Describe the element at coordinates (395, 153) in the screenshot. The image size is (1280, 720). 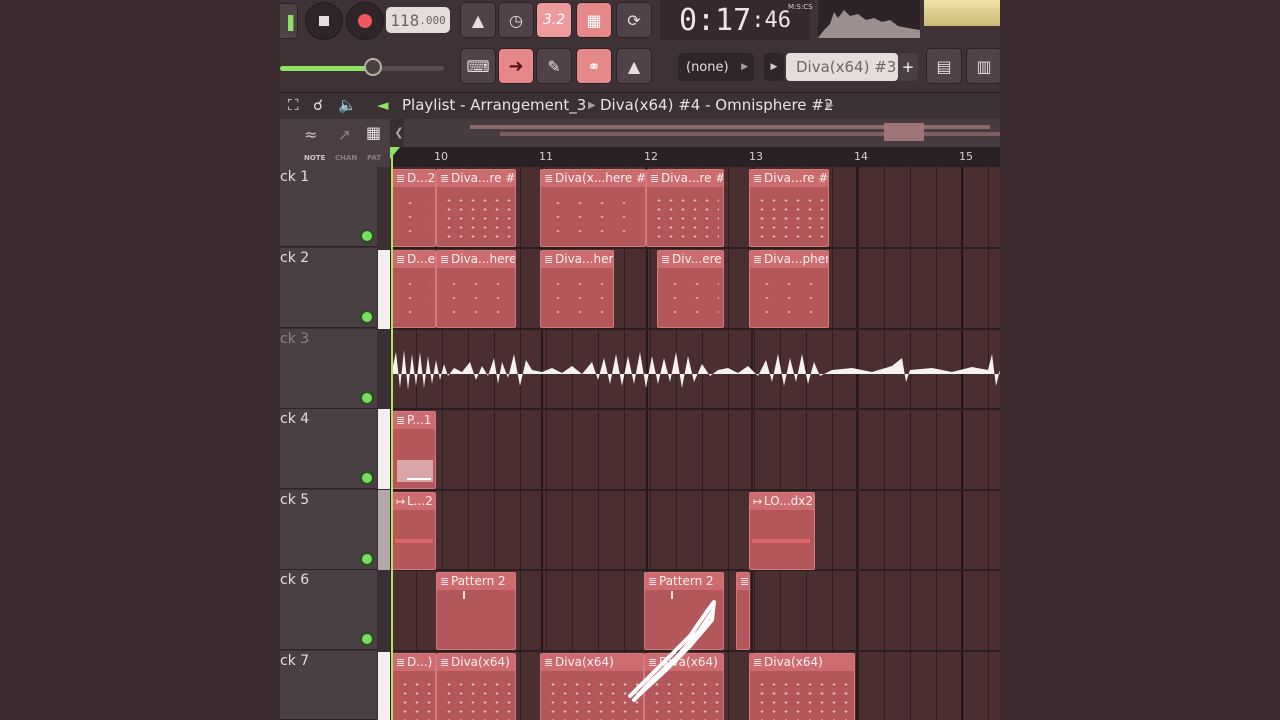
I see `playhead-marker-icon` at that location.